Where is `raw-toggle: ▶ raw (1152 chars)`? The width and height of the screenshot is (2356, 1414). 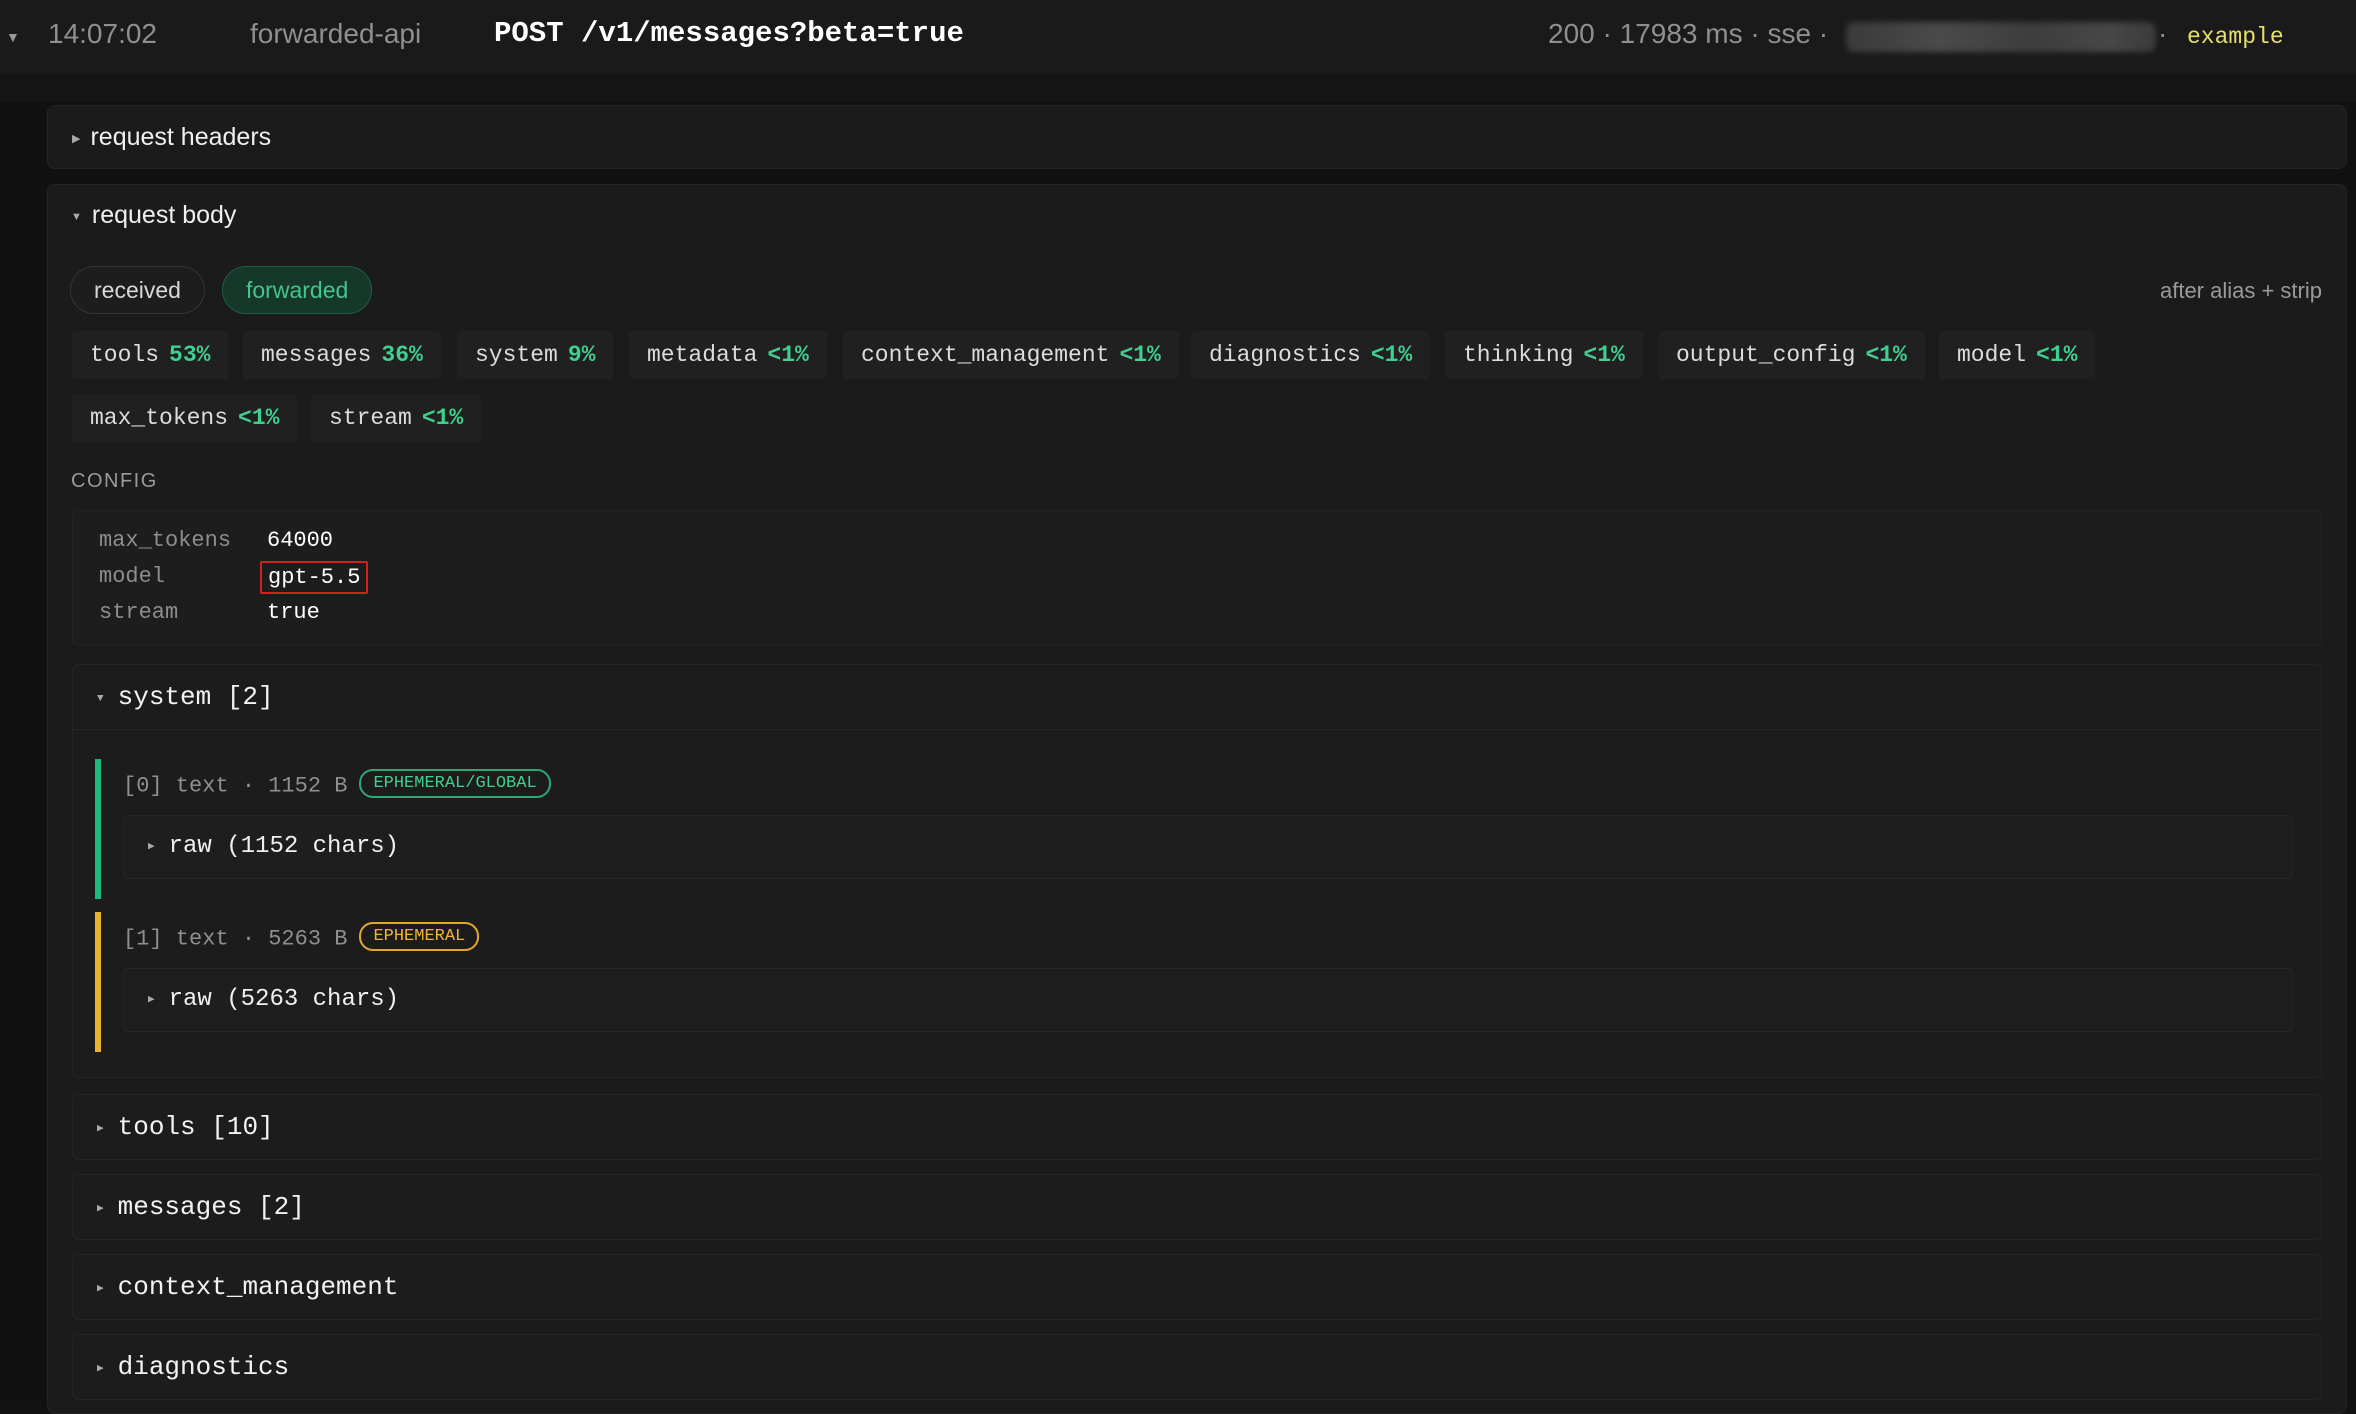 raw-toggle: ▶ raw (1152 chars) is located at coordinates (1208, 847).